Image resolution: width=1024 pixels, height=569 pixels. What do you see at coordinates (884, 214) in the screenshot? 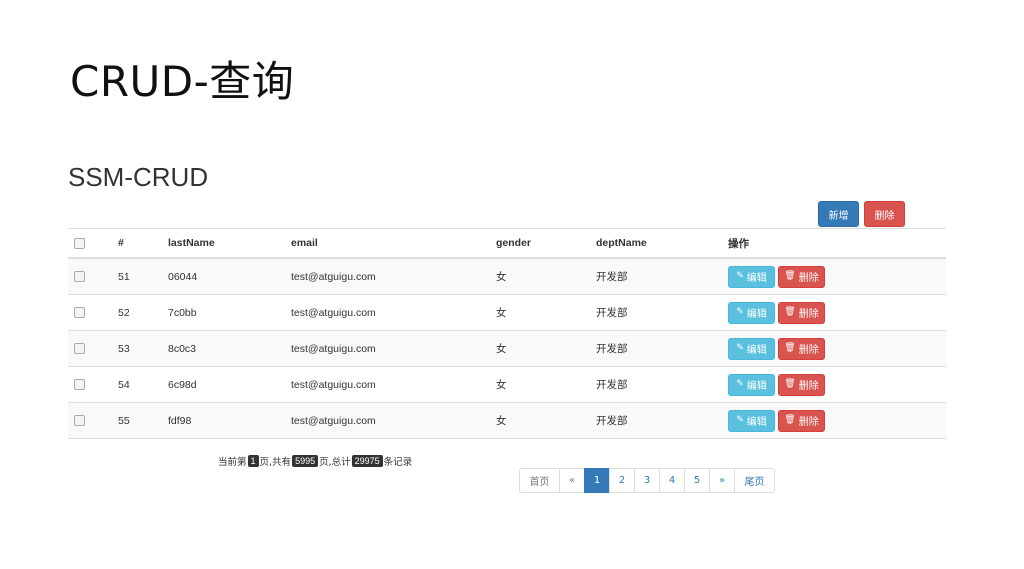
I see `delete-all-button: 删除` at bounding box center [884, 214].